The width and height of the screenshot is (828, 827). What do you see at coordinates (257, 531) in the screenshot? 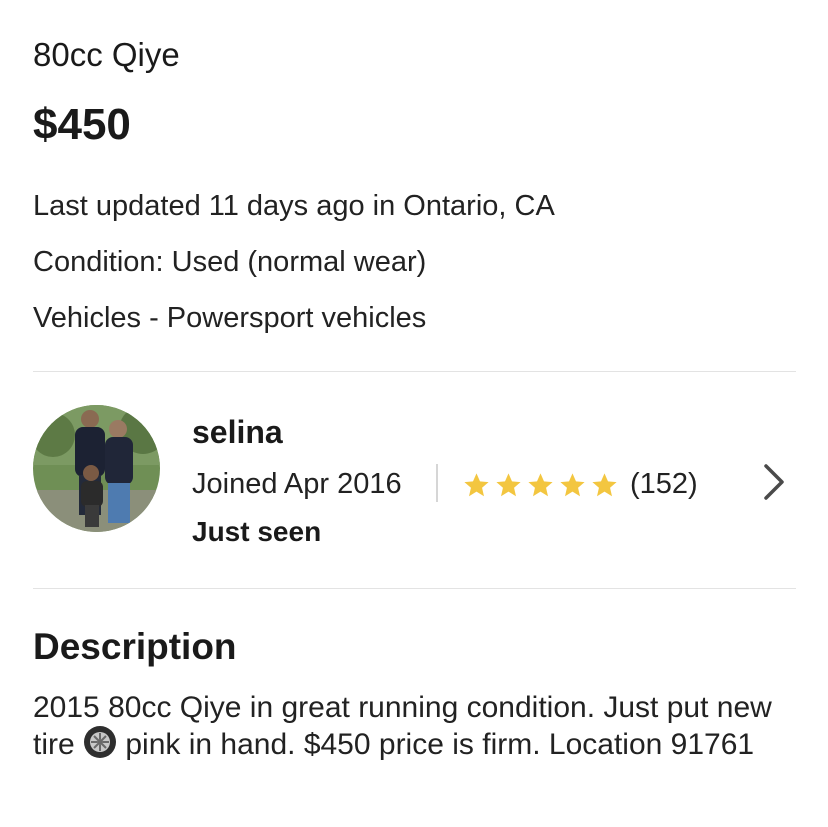
I see `last-seen: Just seen` at bounding box center [257, 531].